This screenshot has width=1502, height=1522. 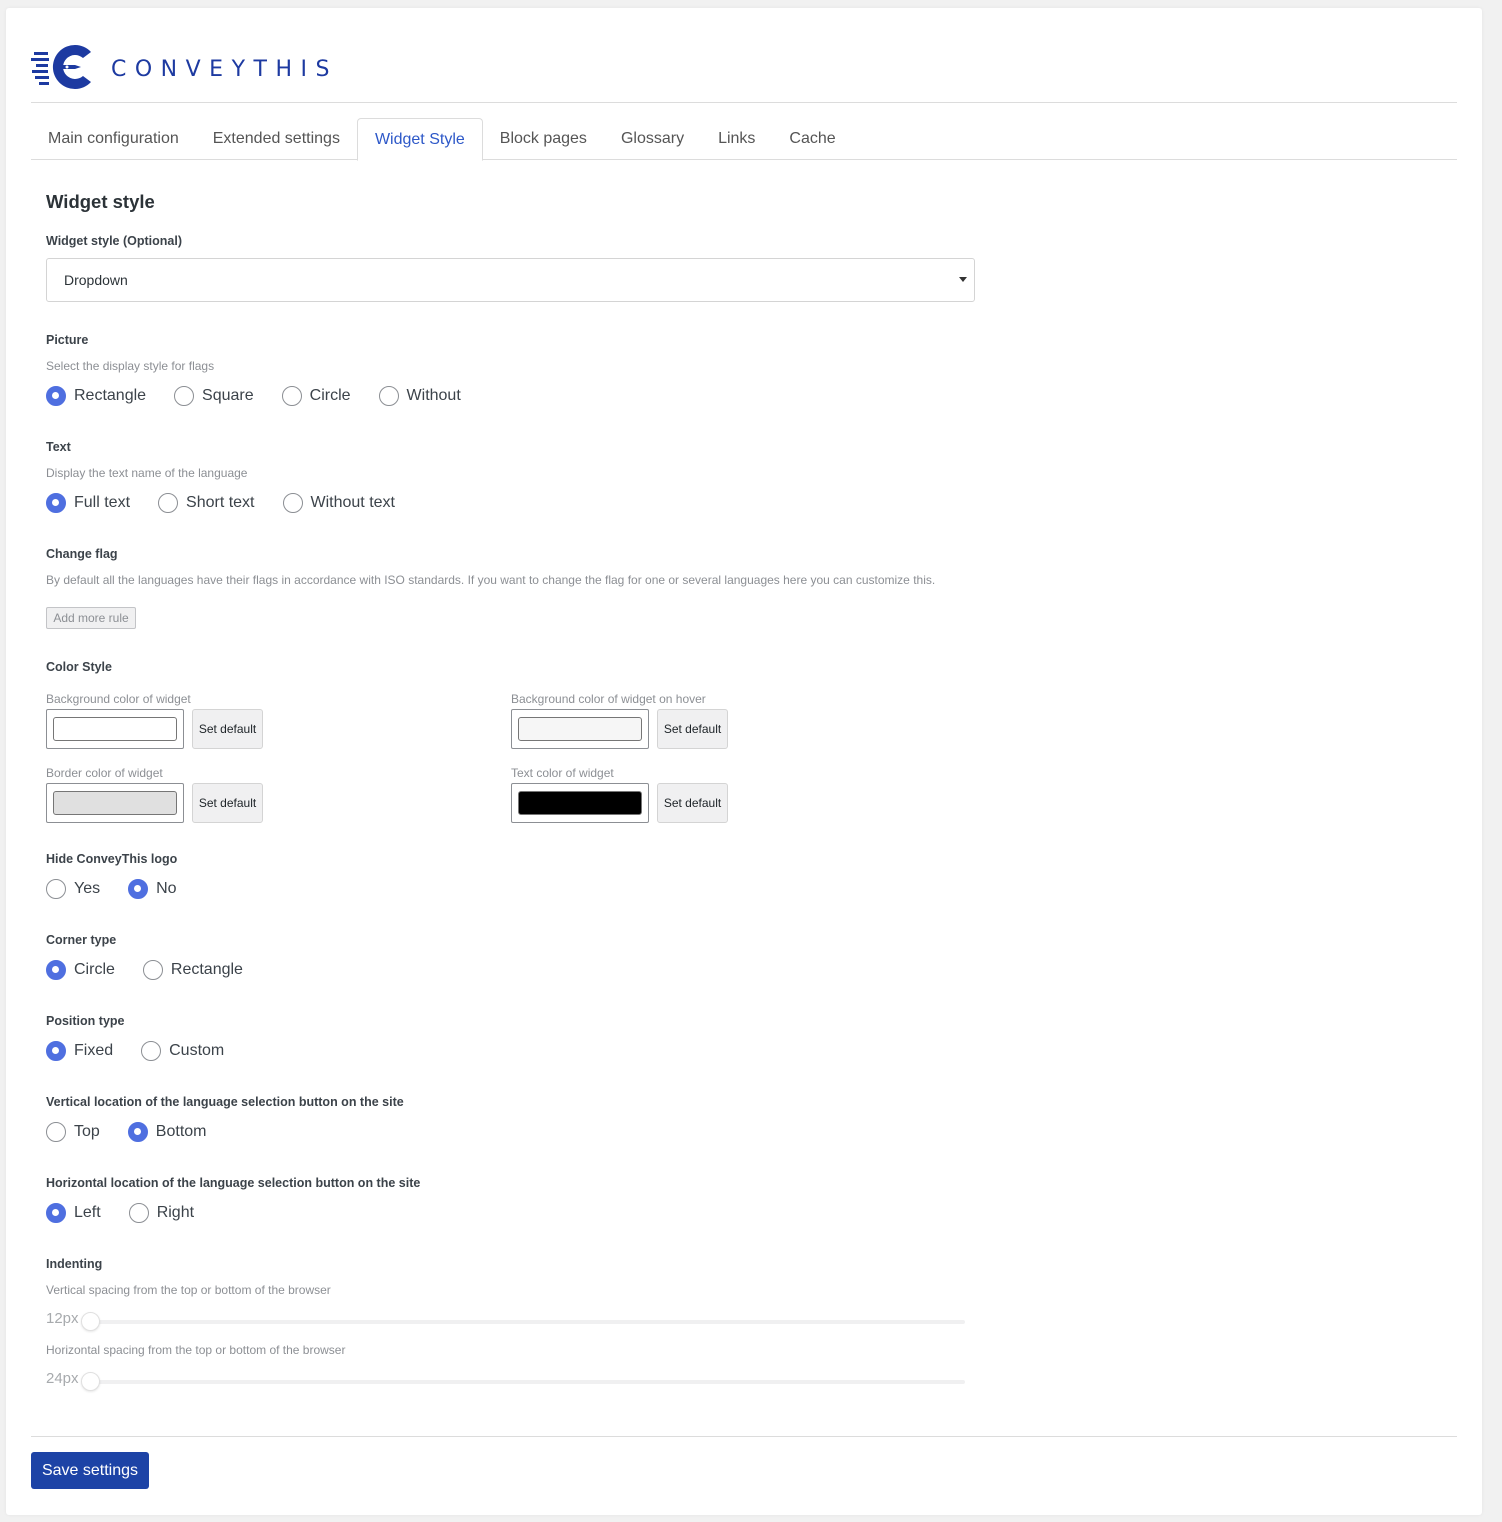 I want to click on corner-option-rectangle: Rectangle, so click(x=192, y=970).